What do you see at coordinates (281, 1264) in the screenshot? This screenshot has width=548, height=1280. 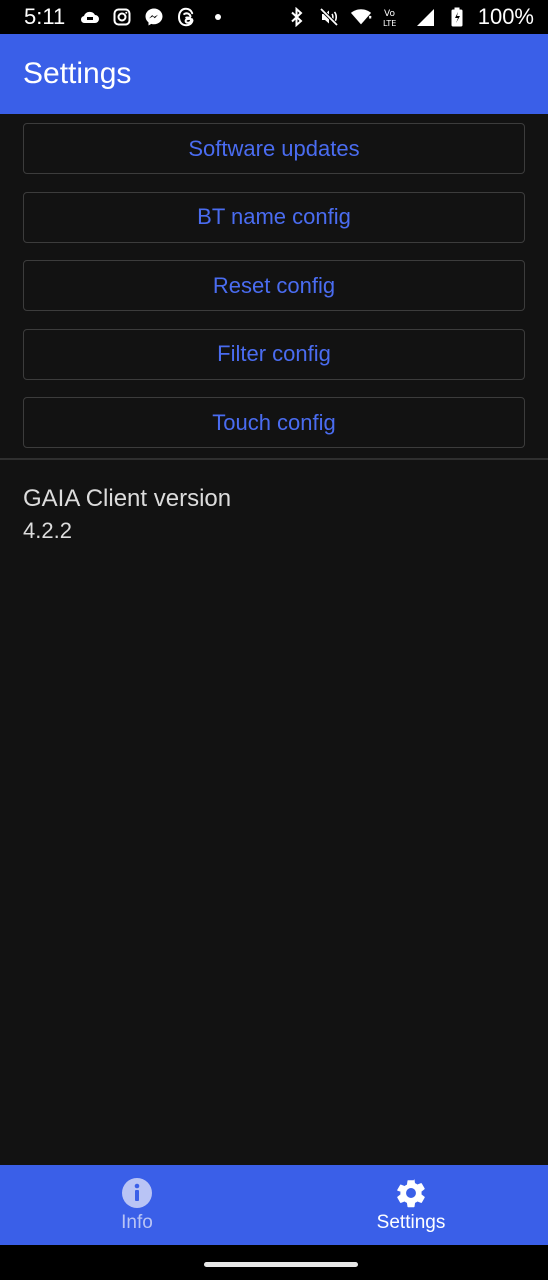 I see `home-gesture-handle` at bounding box center [281, 1264].